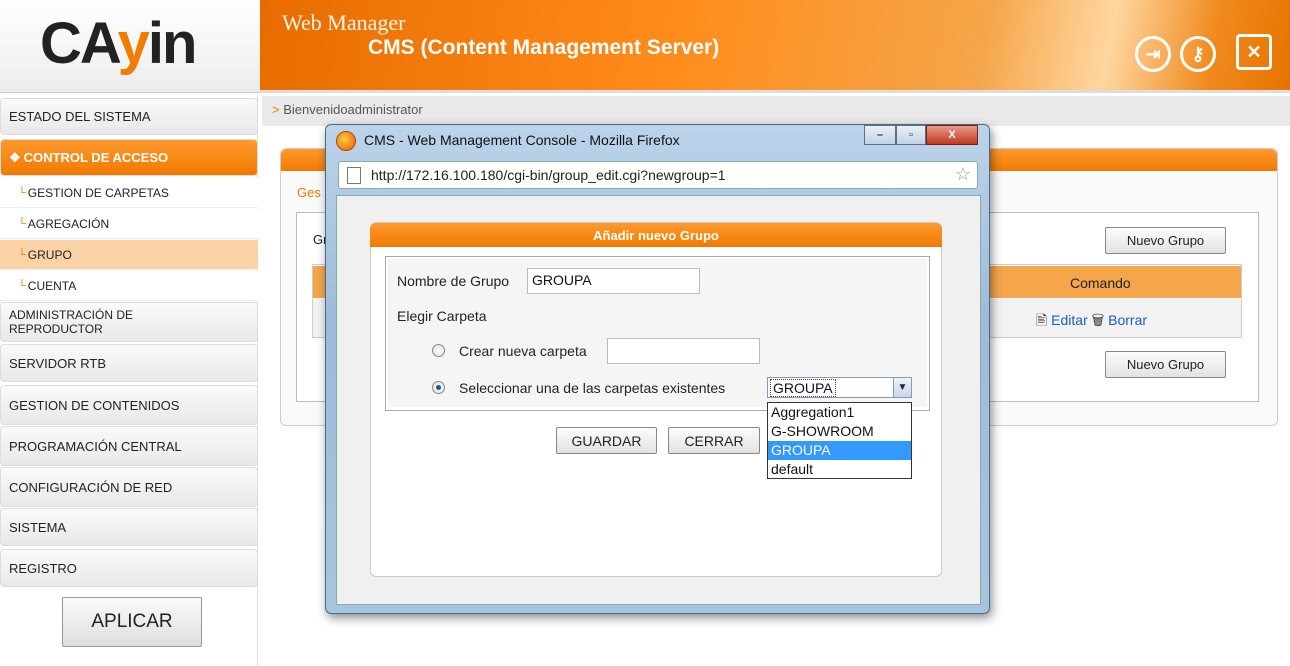 This screenshot has height=666, width=1290. I want to click on folder-dropdown-list: Aggregation1 G-SHOWROOM GROUPA default, so click(839, 440).